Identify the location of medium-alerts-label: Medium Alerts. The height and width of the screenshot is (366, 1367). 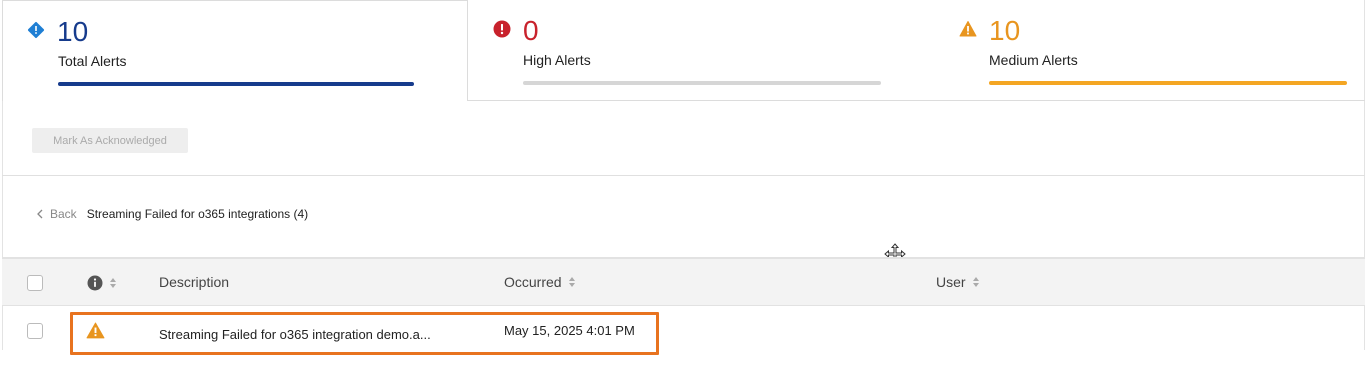
(1033, 60).